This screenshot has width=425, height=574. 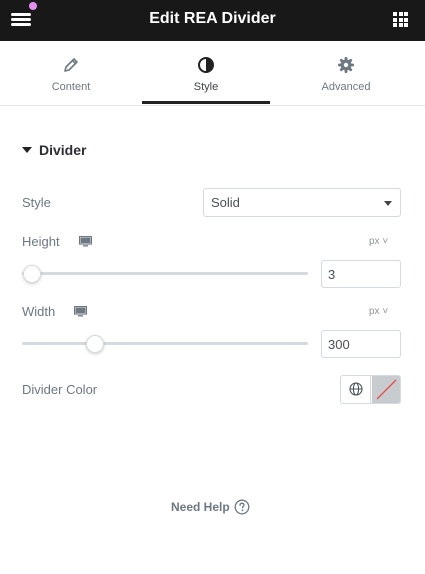 What do you see at coordinates (41, 241) in the screenshot?
I see `height-label: Height` at bounding box center [41, 241].